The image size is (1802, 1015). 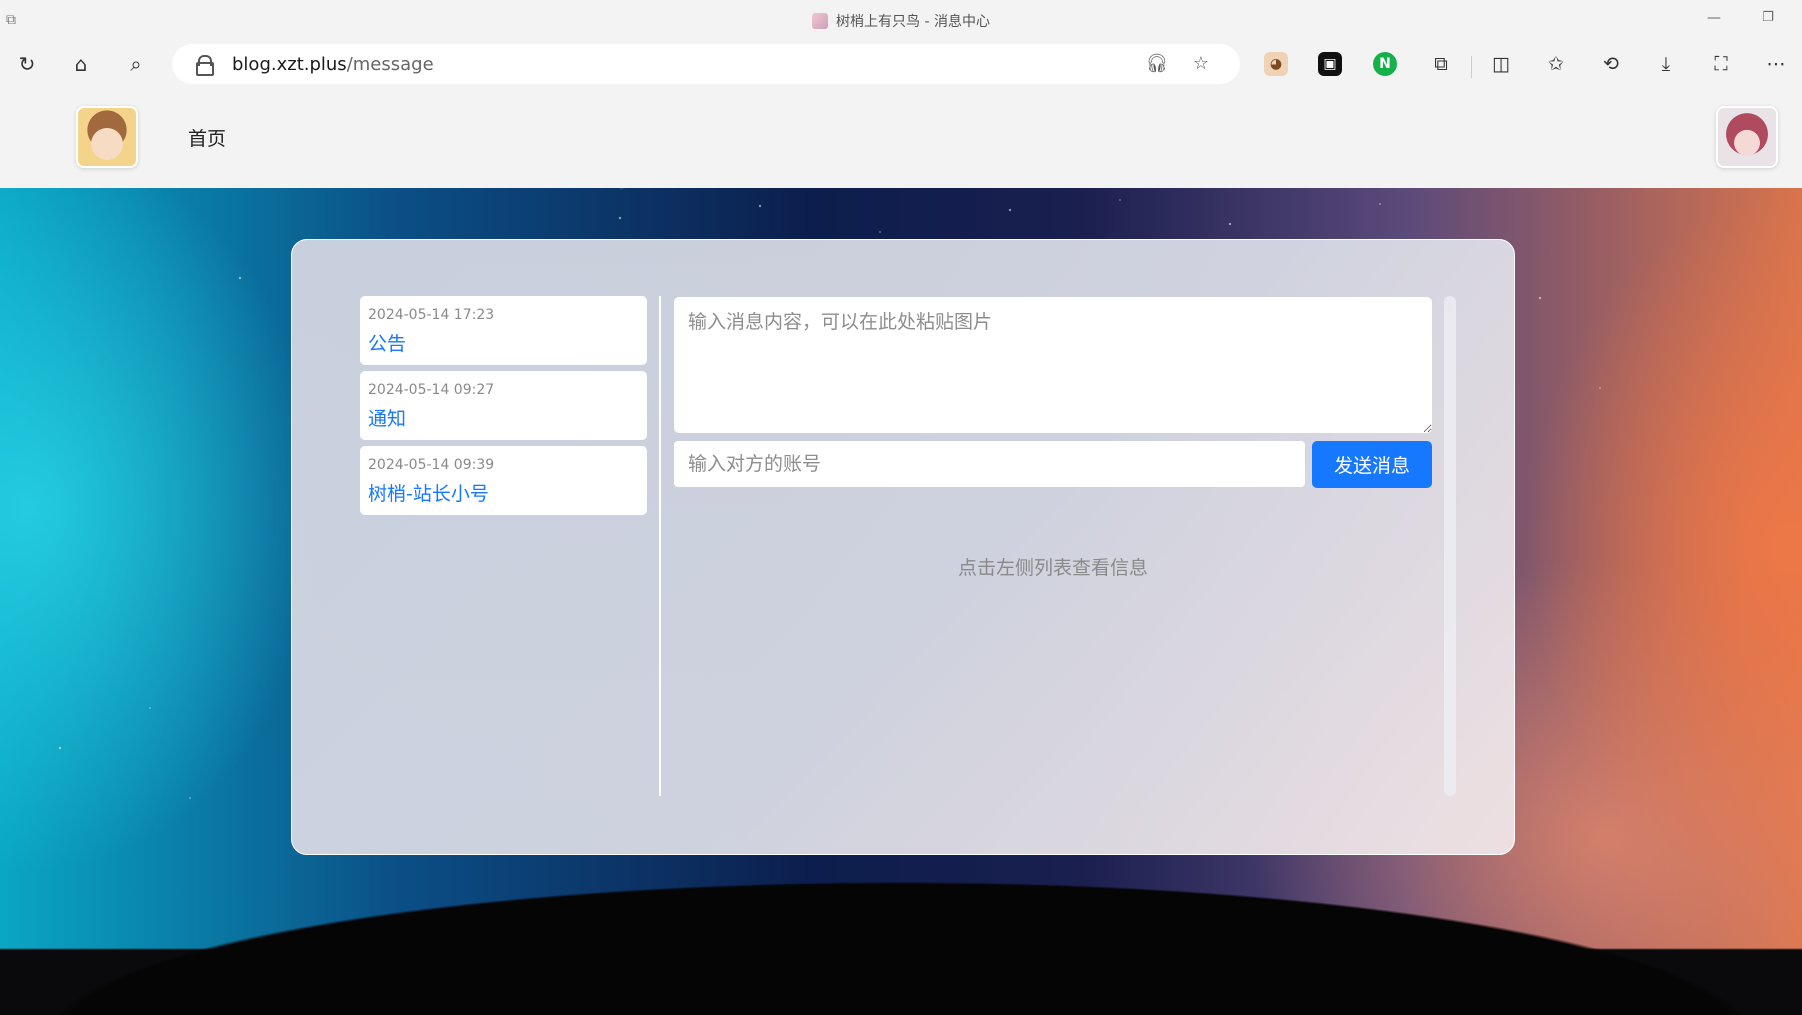 I want to click on site-favicon-icon, so click(x=820, y=21).